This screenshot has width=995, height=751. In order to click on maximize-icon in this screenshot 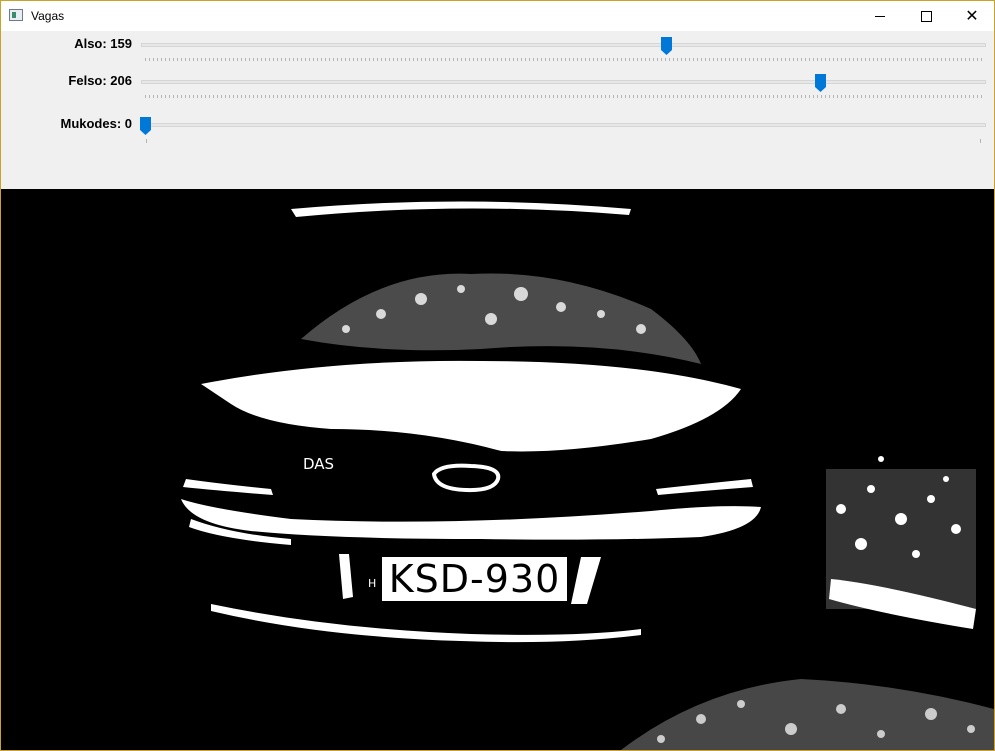, I will do `click(926, 16)`.